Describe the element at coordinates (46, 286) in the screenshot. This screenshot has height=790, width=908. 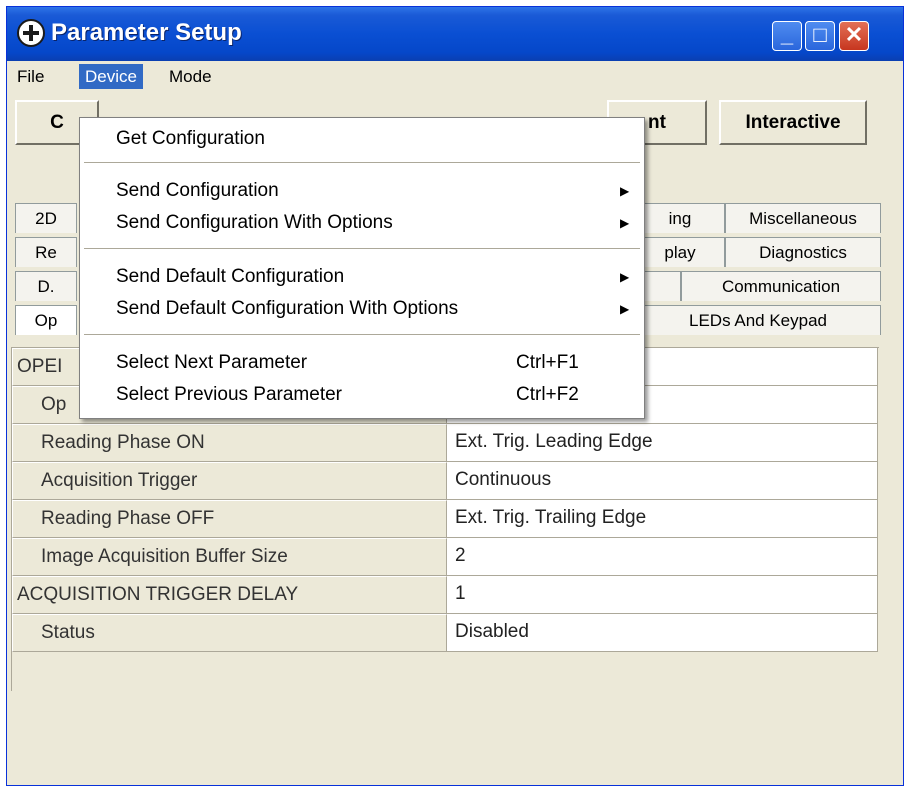
I see `tab-d: D.` at that location.